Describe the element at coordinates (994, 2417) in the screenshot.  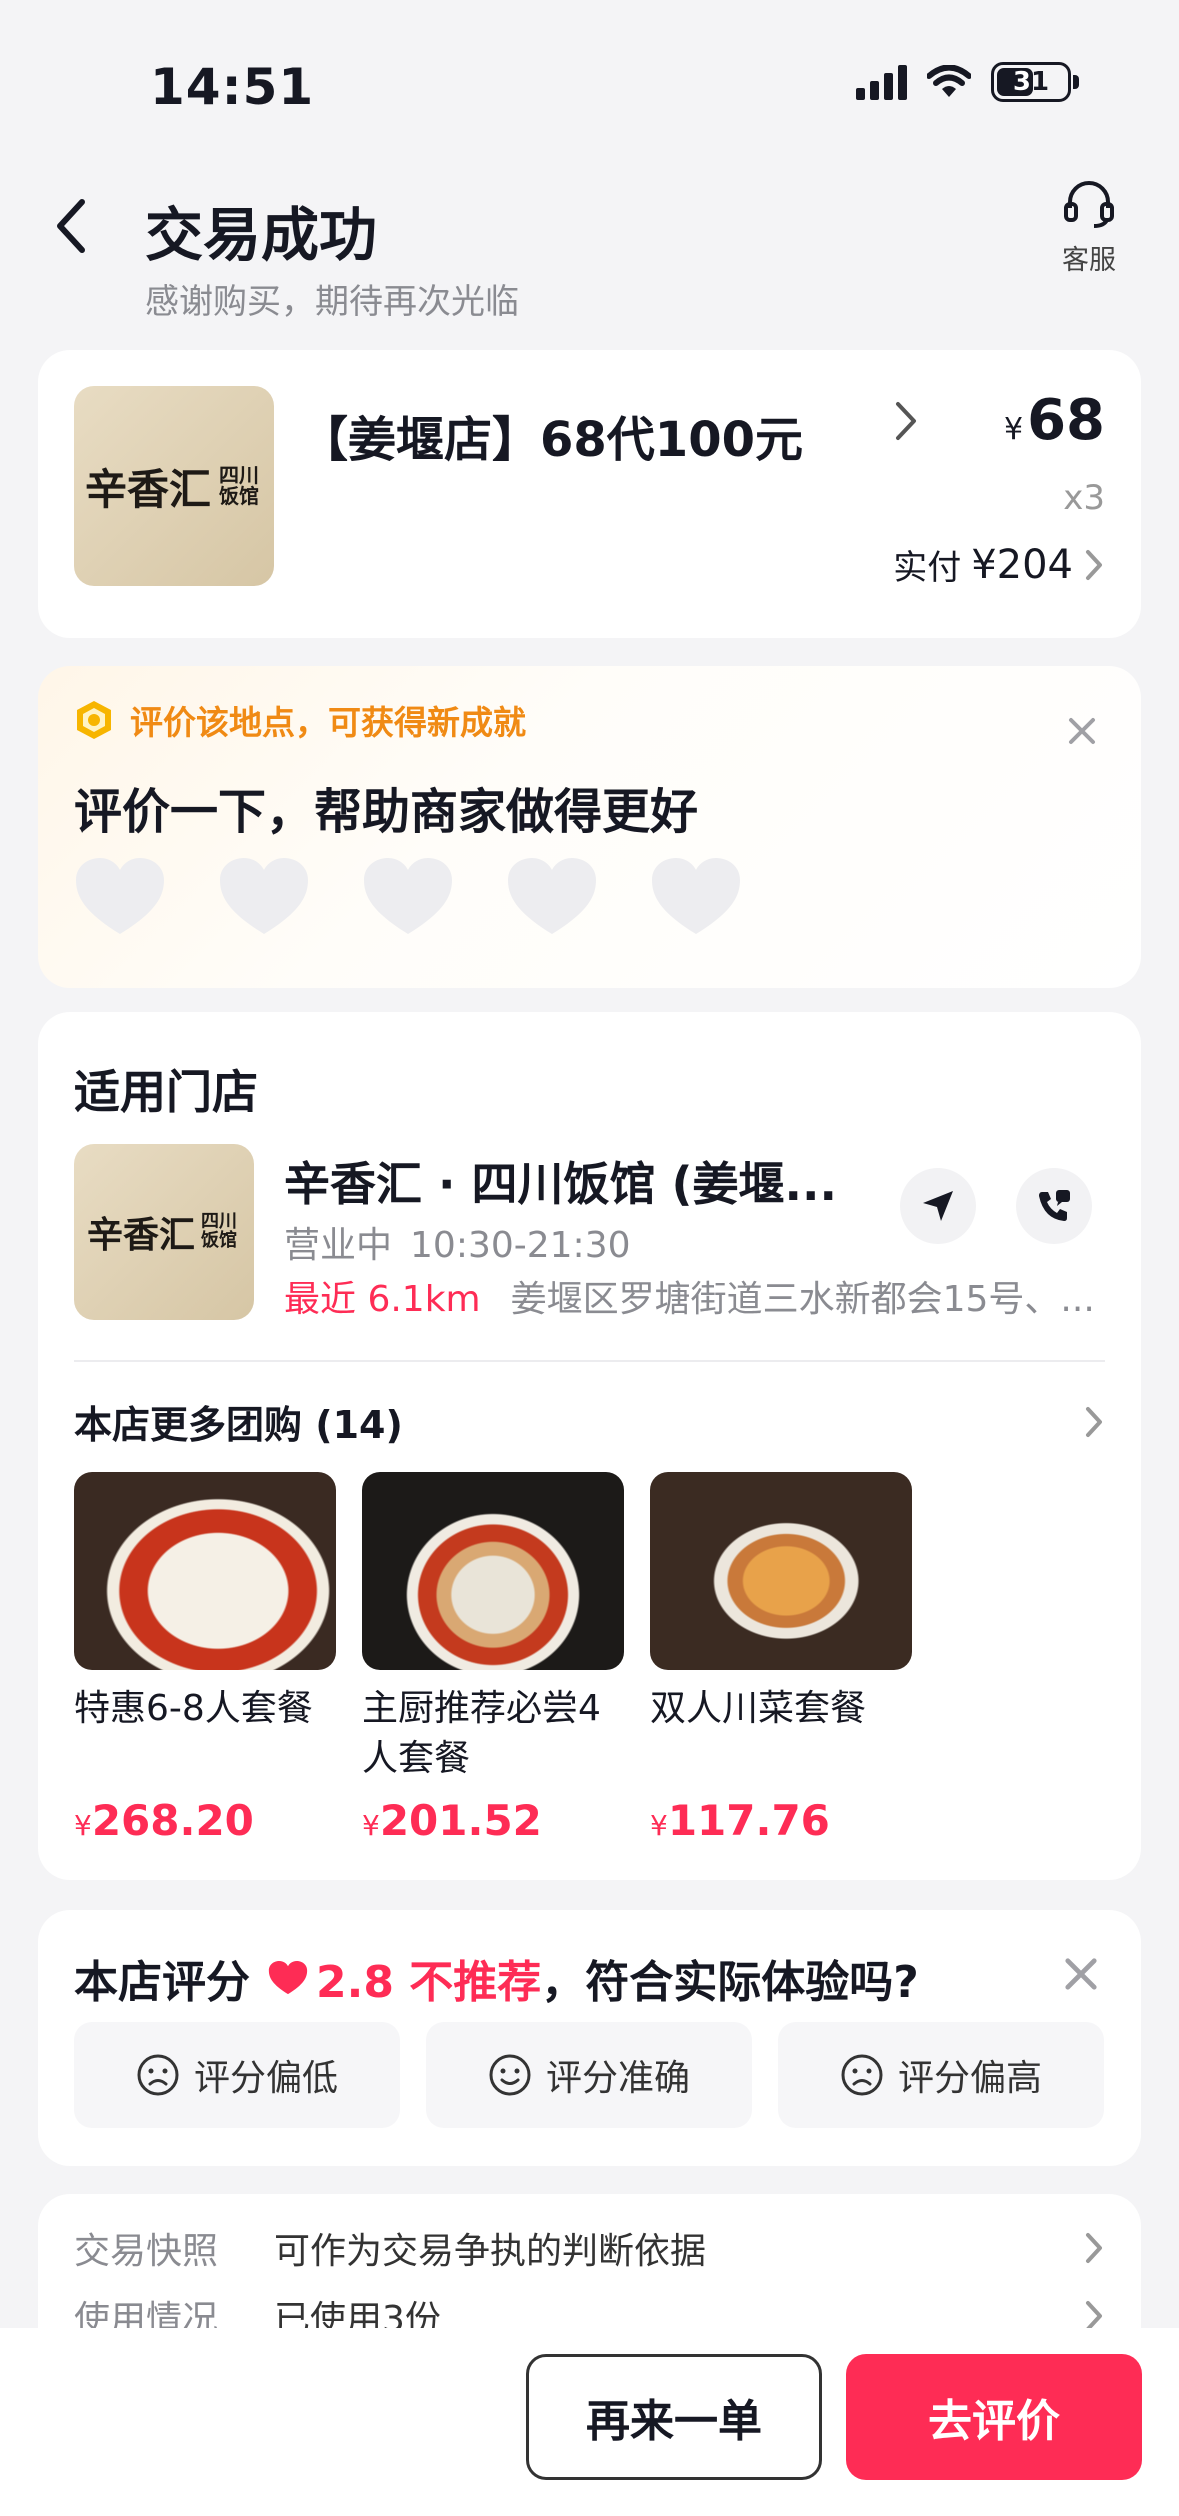
I see `write-review-button: 去评价` at that location.